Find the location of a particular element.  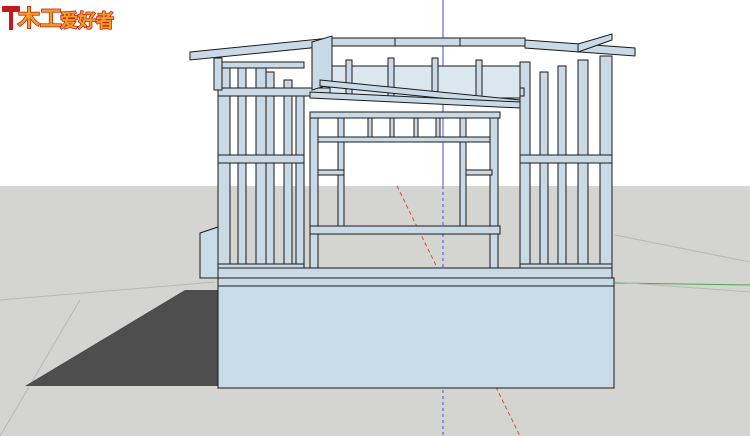

logo-glyph-main: 木工 is located at coordinates (39, 19).